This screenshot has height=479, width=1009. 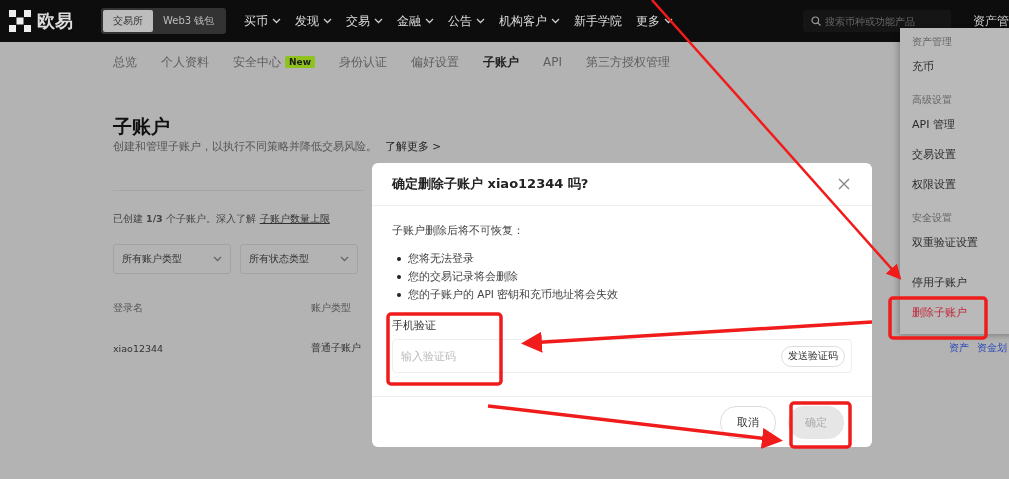 I want to click on nav-link: 更多, so click(x=655, y=21).